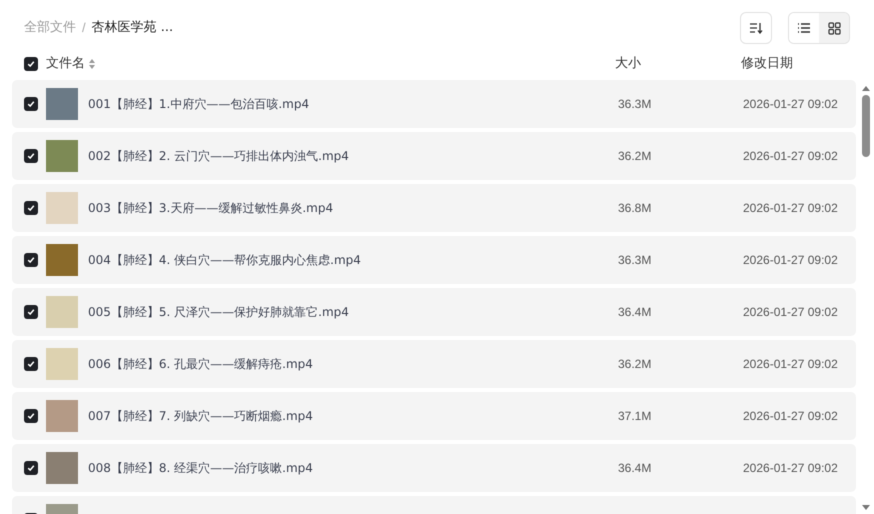 This screenshot has height=514, width=874. Describe the element at coordinates (866, 507) in the screenshot. I see `scroll-down-icon` at that location.